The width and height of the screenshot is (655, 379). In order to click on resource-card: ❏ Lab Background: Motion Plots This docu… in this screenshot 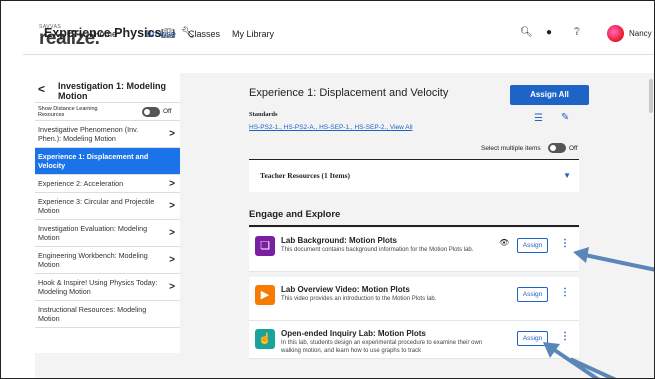, I will do `click(414, 250)`.